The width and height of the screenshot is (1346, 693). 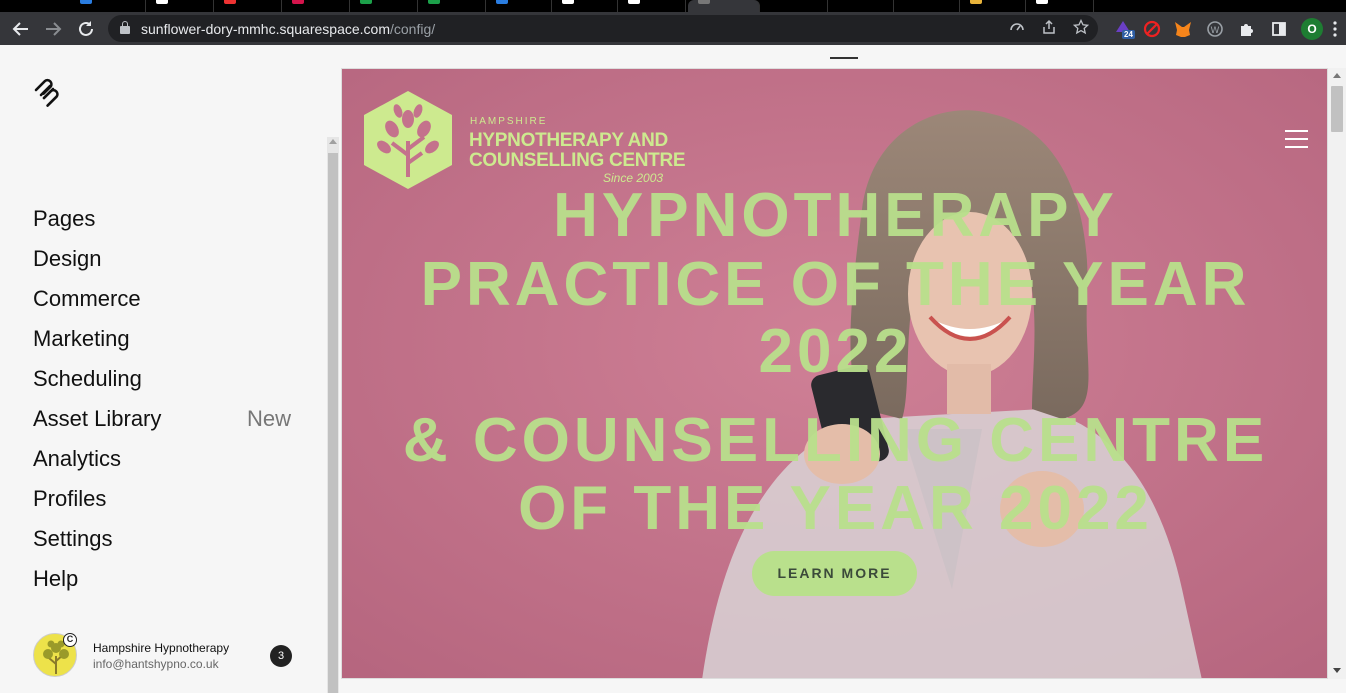 I want to click on account-name: Hampshire Hypnotherapy, so click(x=161, y=648).